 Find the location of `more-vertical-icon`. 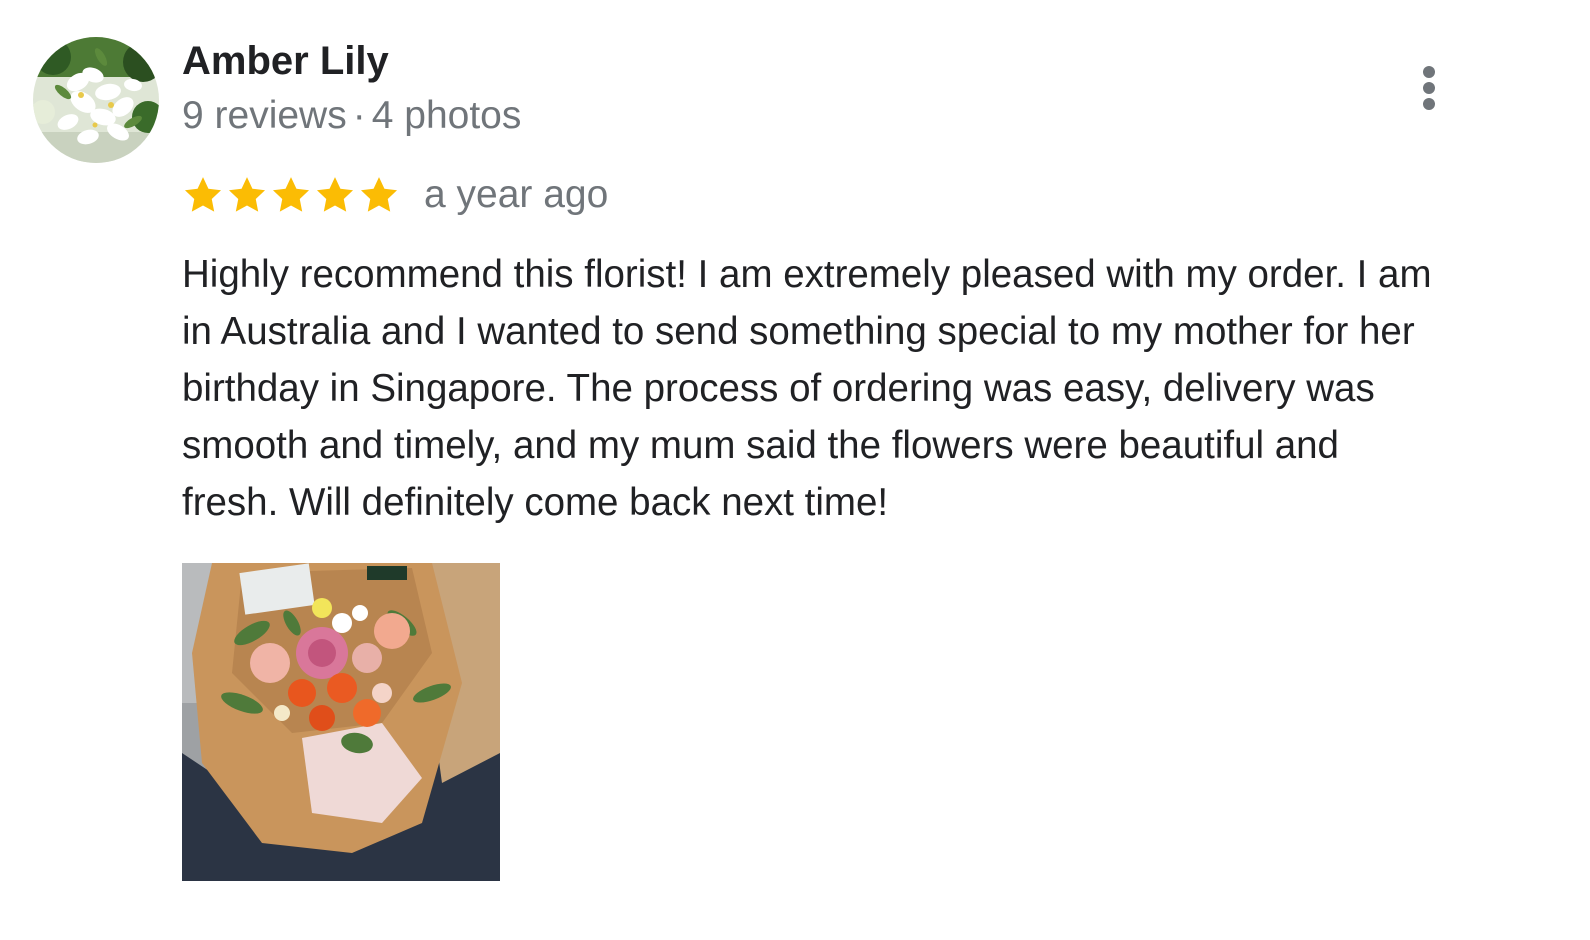

more-vertical-icon is located at coordinates (1429, 88).